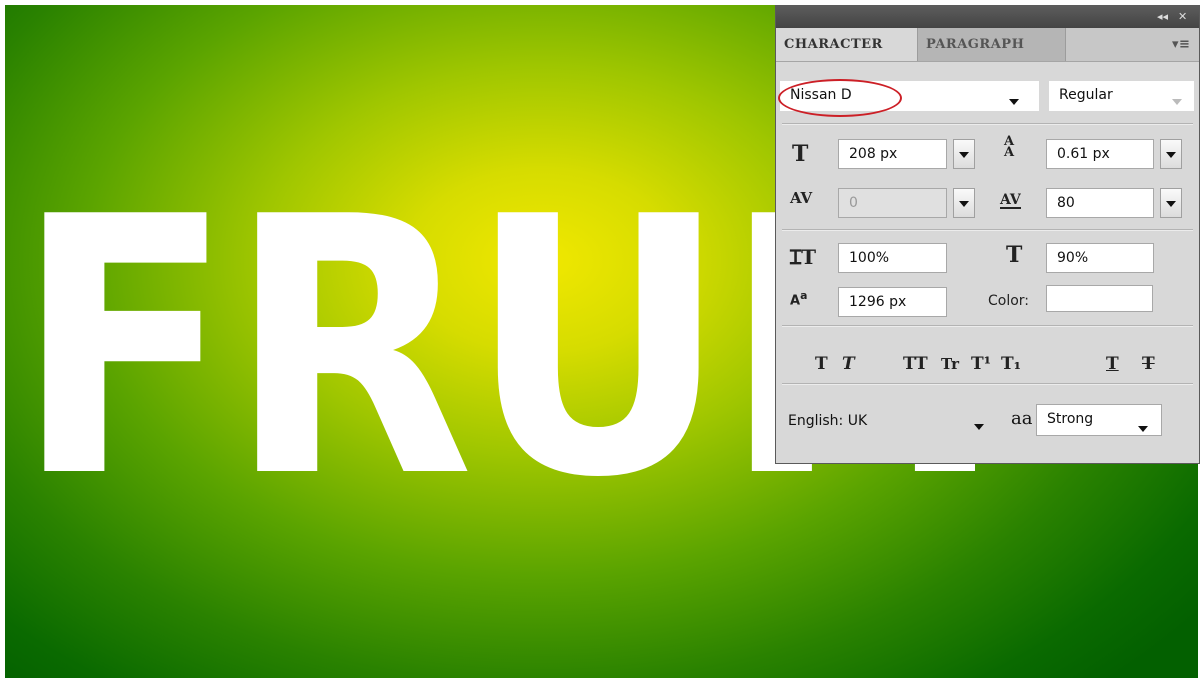  Describe the element at coordinates (847, 44) in the screenshot. I see `tab-character: CHARACTER` at that location.